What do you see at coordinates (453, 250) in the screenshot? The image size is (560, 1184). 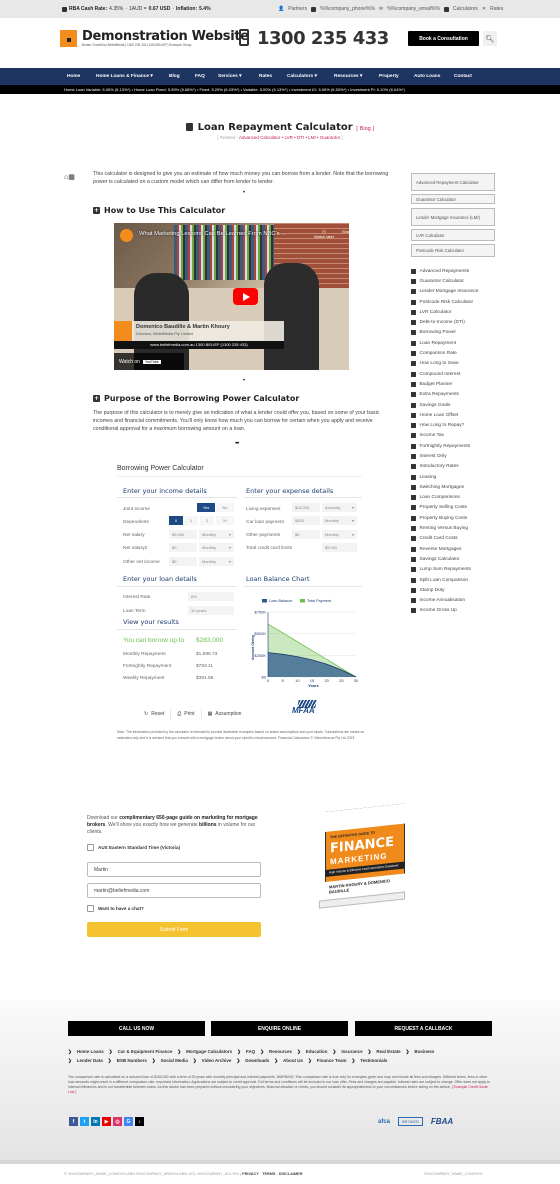 I see `sidebar-box-postcode-risk: Postcode Risk Calculator` at bounding box center [453, 250].